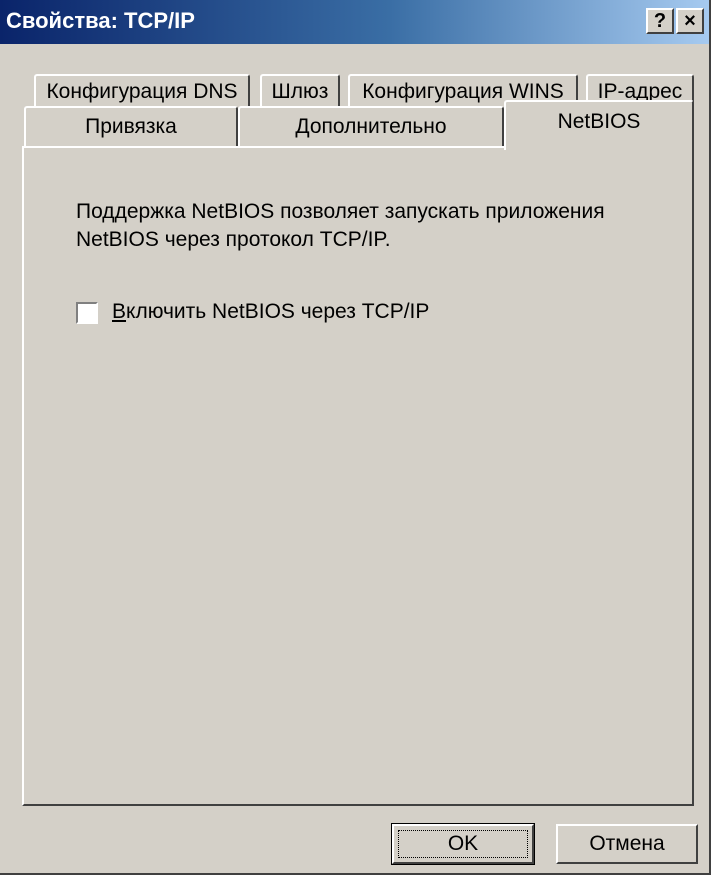 This screenshot has width=711, height=875. I want to click on enable-netbios-checkbox, so click(87, 313).